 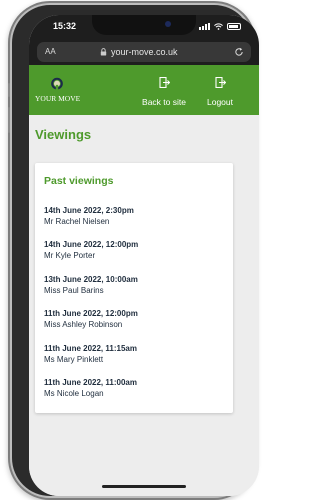 What do you see at coordinates (65, 26) in the screenshot?
I see `status-time: 15:32` at bounding box center [65, 26].